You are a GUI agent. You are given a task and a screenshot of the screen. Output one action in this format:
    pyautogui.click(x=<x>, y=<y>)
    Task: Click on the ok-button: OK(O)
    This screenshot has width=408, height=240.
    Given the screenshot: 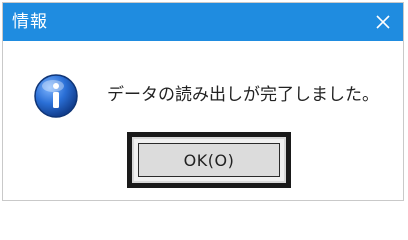 What is the action you would take?
    pyautogui.click(x=209, y=160)
    